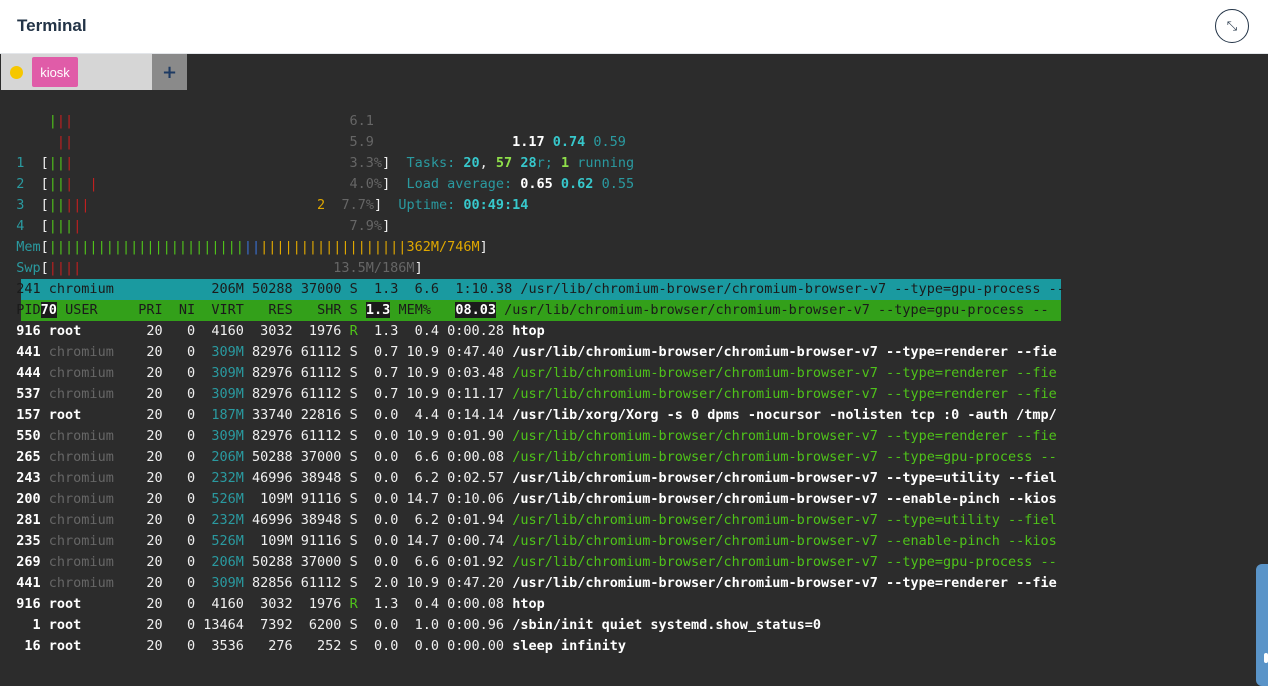 The width and height of the screenshot is (1268, 686). Describe the element at coordinates (472, 583) in the screenshot. I see `time-cell: 0:47.20` at that location.